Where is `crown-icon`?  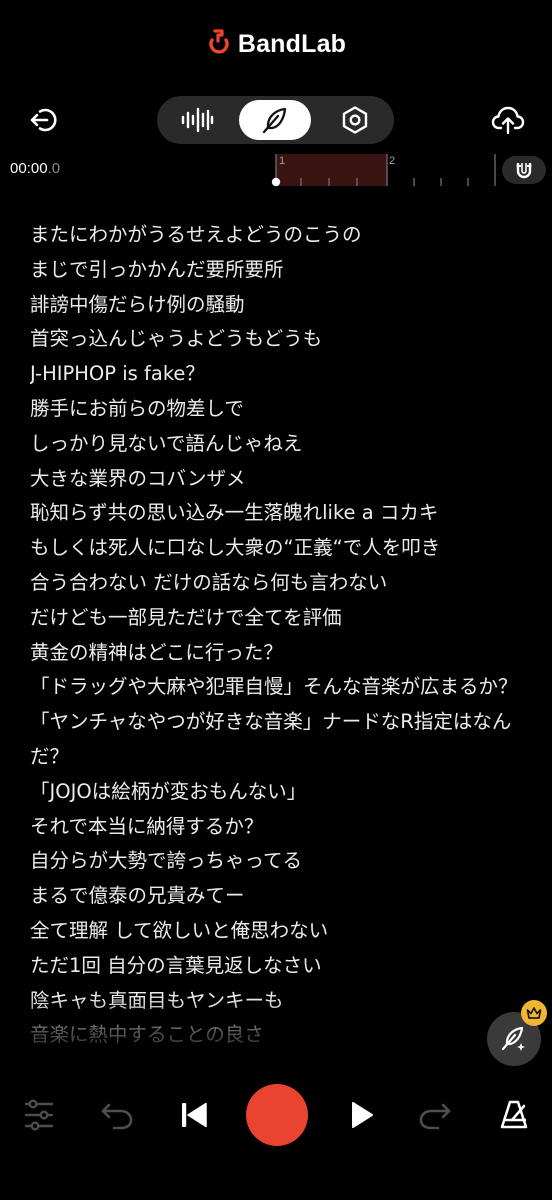 crown-icon is located at coordinates (534, 1013).